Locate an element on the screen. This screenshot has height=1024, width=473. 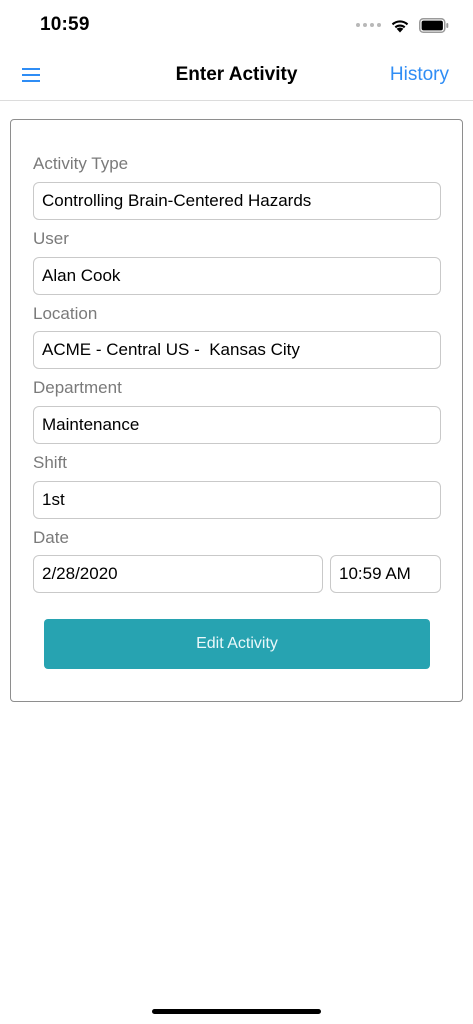
status-time: 10:59 is located at coordinates (65, 24).